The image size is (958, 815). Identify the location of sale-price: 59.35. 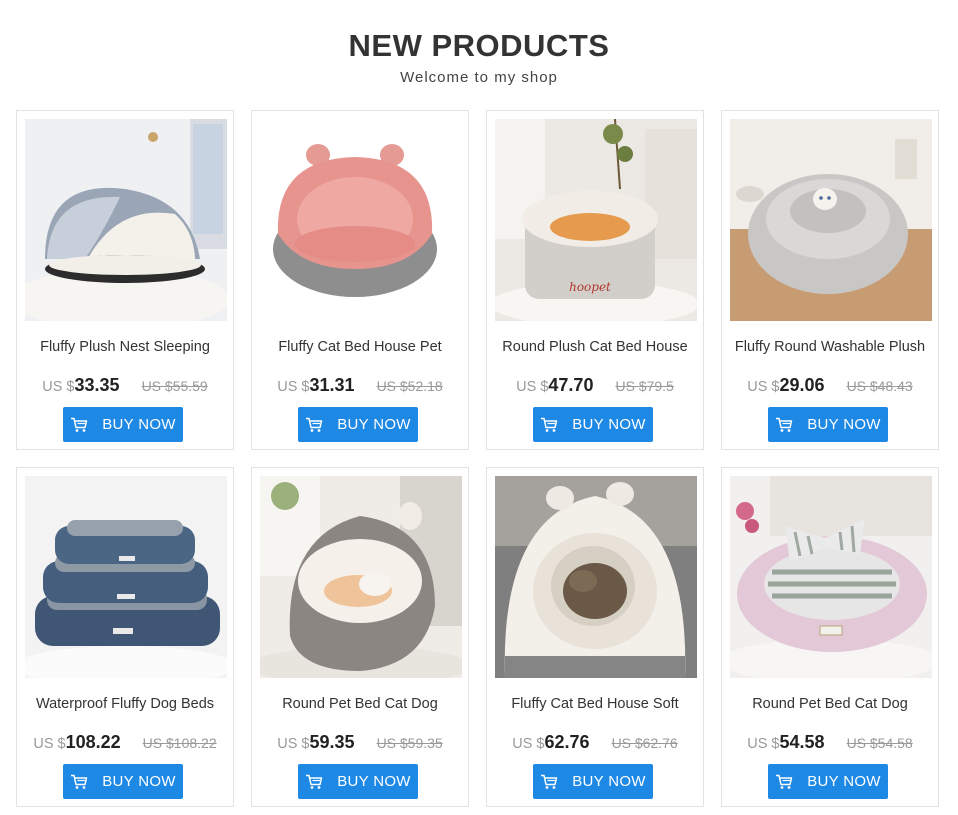
(332, 742).